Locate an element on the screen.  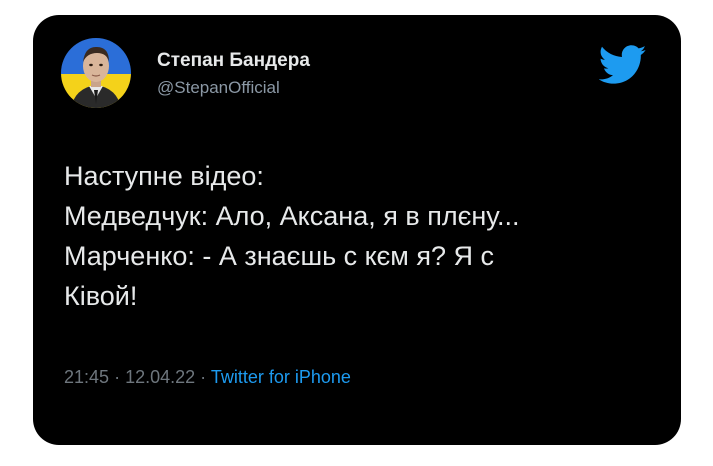
tweet-date: 12.04.22 is located at coordinates (160, 377).